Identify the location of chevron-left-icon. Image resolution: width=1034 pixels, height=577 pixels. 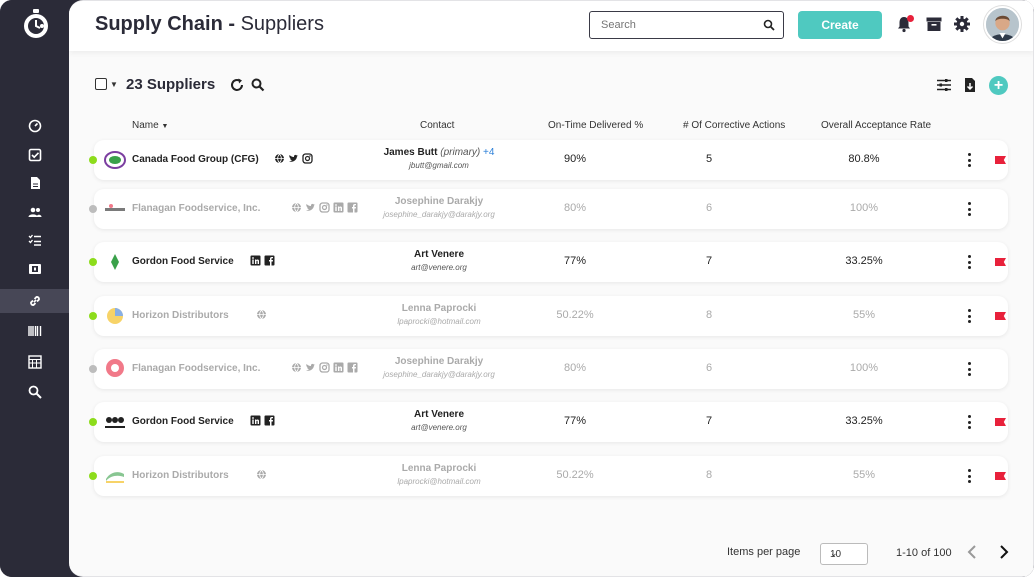
(972, 552).